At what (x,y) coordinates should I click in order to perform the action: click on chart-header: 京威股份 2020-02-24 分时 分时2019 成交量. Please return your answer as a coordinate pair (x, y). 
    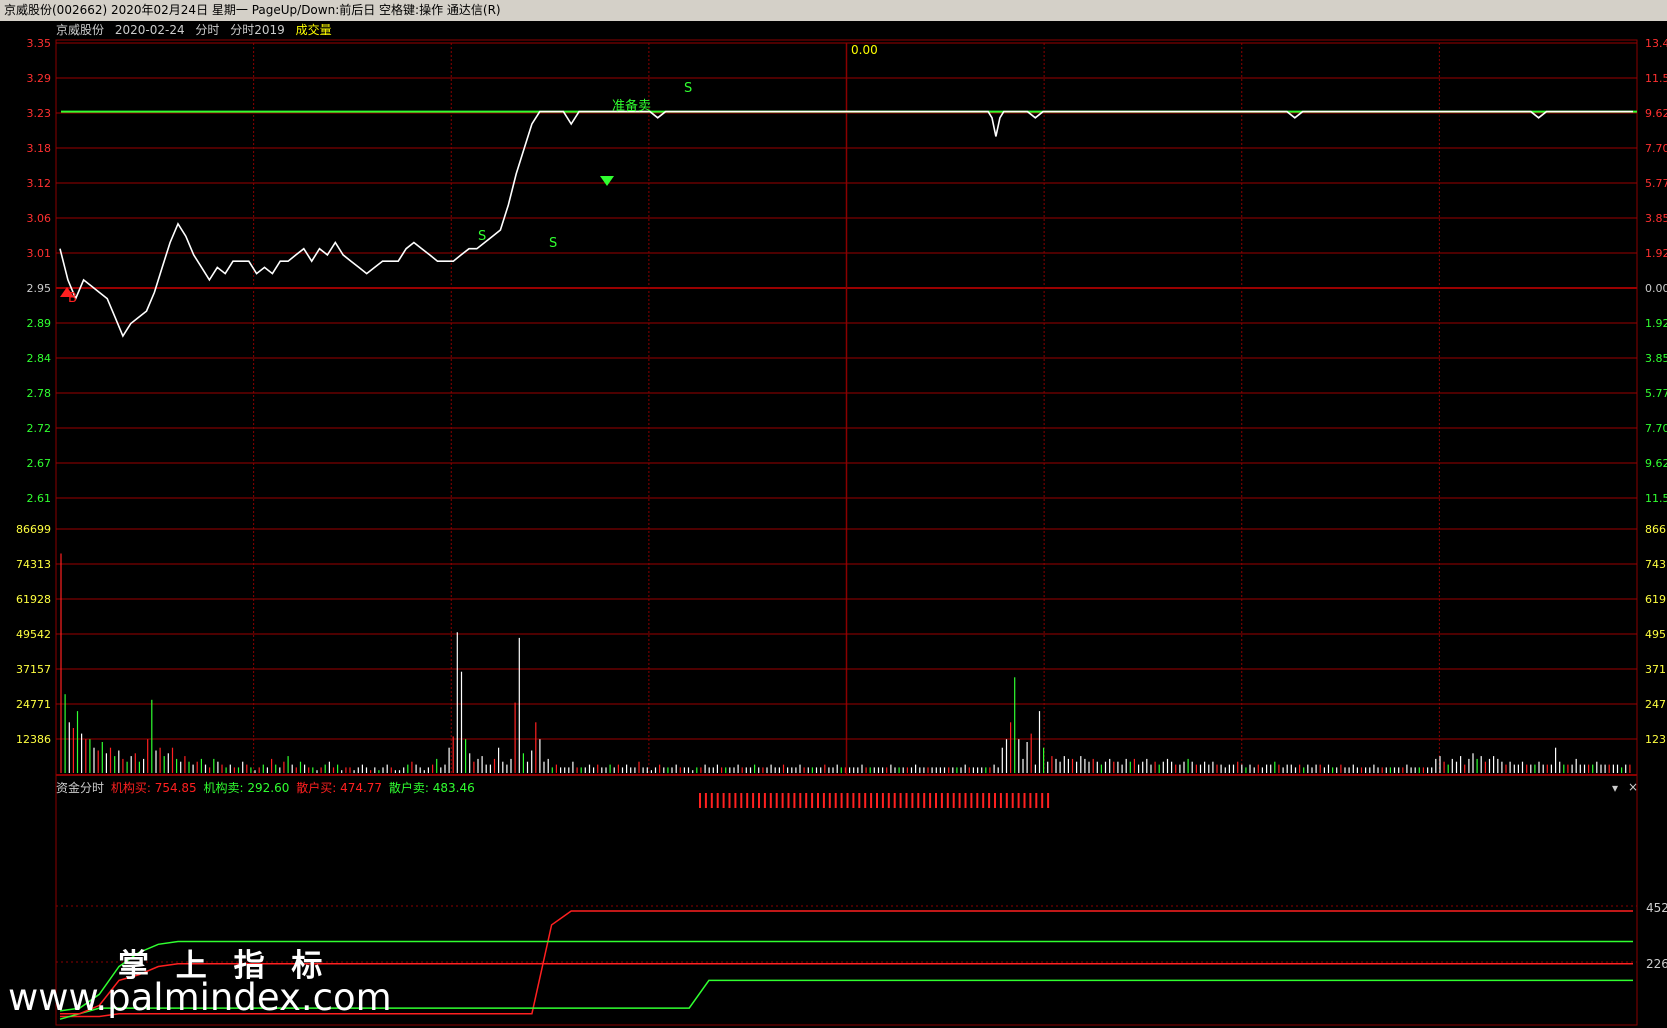
    Looking at the image, I should click on (197, 30).